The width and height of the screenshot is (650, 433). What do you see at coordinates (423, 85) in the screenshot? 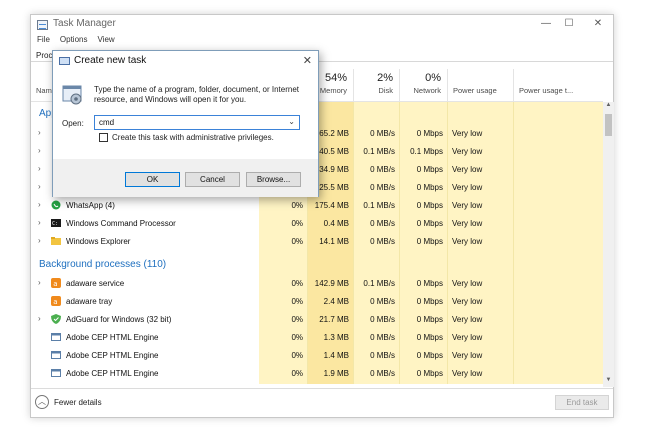
I see `column-header-network: 0% Network` at bounding box center [423, 85].